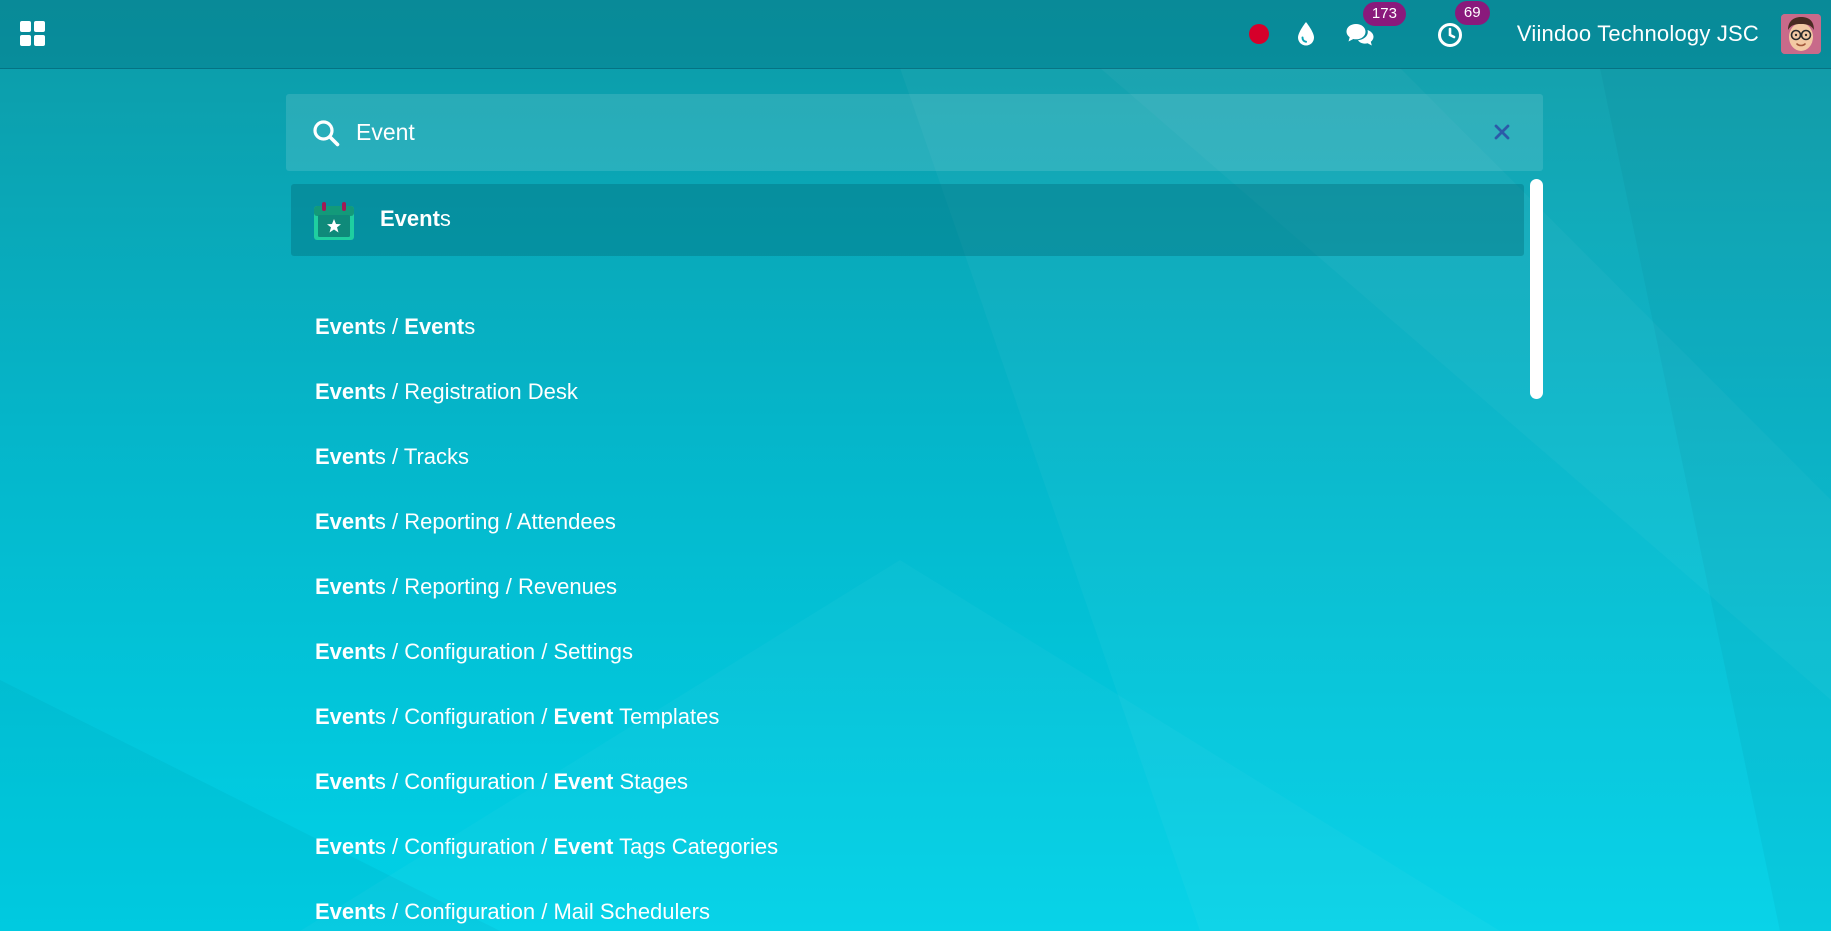 The width and height of the screenshot is (1831, 931). Describe the element at coordinates (496, 586) in the screenshot. I see `menu-path-text: s / Reporting / Revenues` at that location.